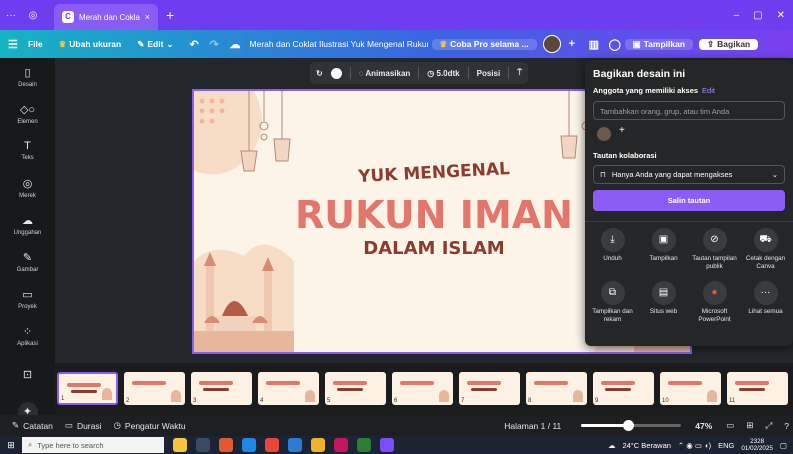 Image resolution: width=793 pixels, height=454 pixels. I want to click on present-button: ▣ Tampilkan, so click(659, 44).